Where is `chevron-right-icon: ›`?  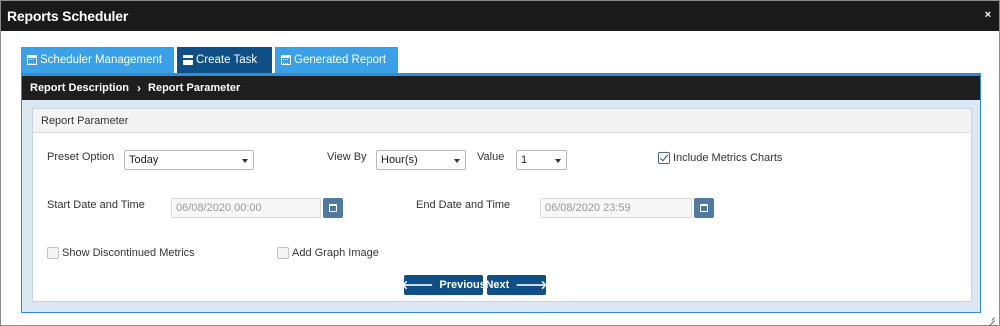
chevron-right-icon: › is located at coordinates (139, 88).